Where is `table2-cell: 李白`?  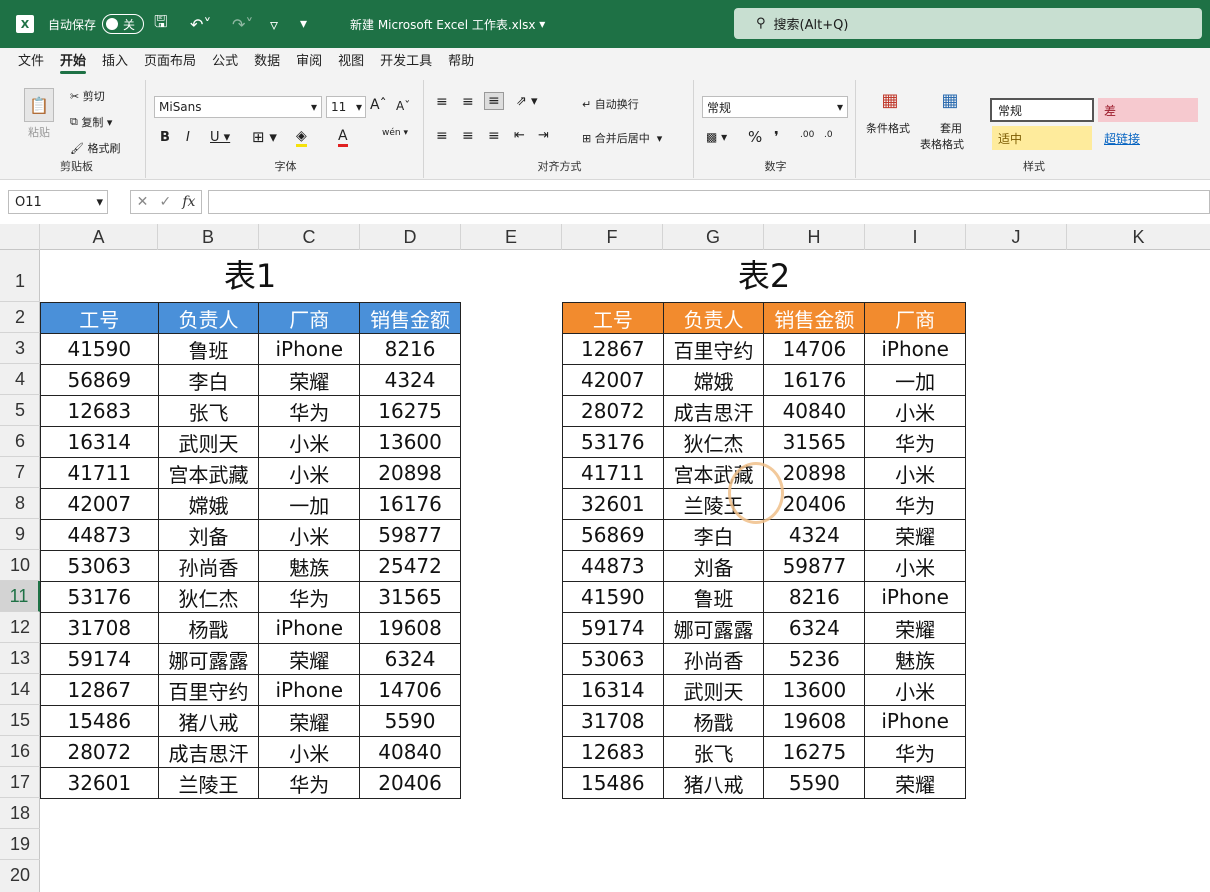
table2-cell: 李白 is located at coordinates (713, 535).